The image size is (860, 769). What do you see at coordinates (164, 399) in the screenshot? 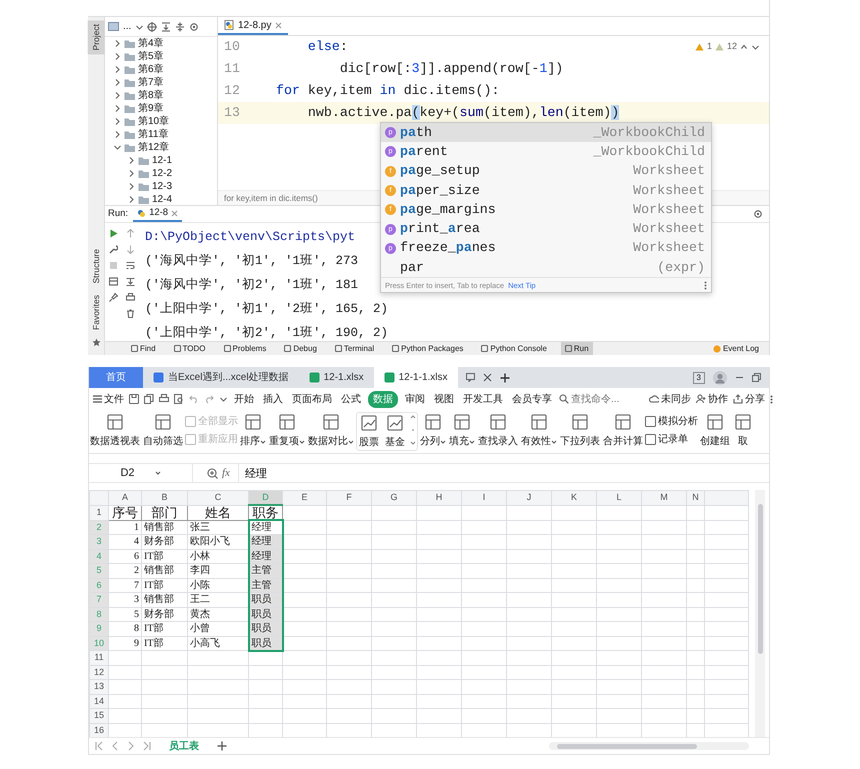
I see `print-icon` at bounding box center [164, 399].